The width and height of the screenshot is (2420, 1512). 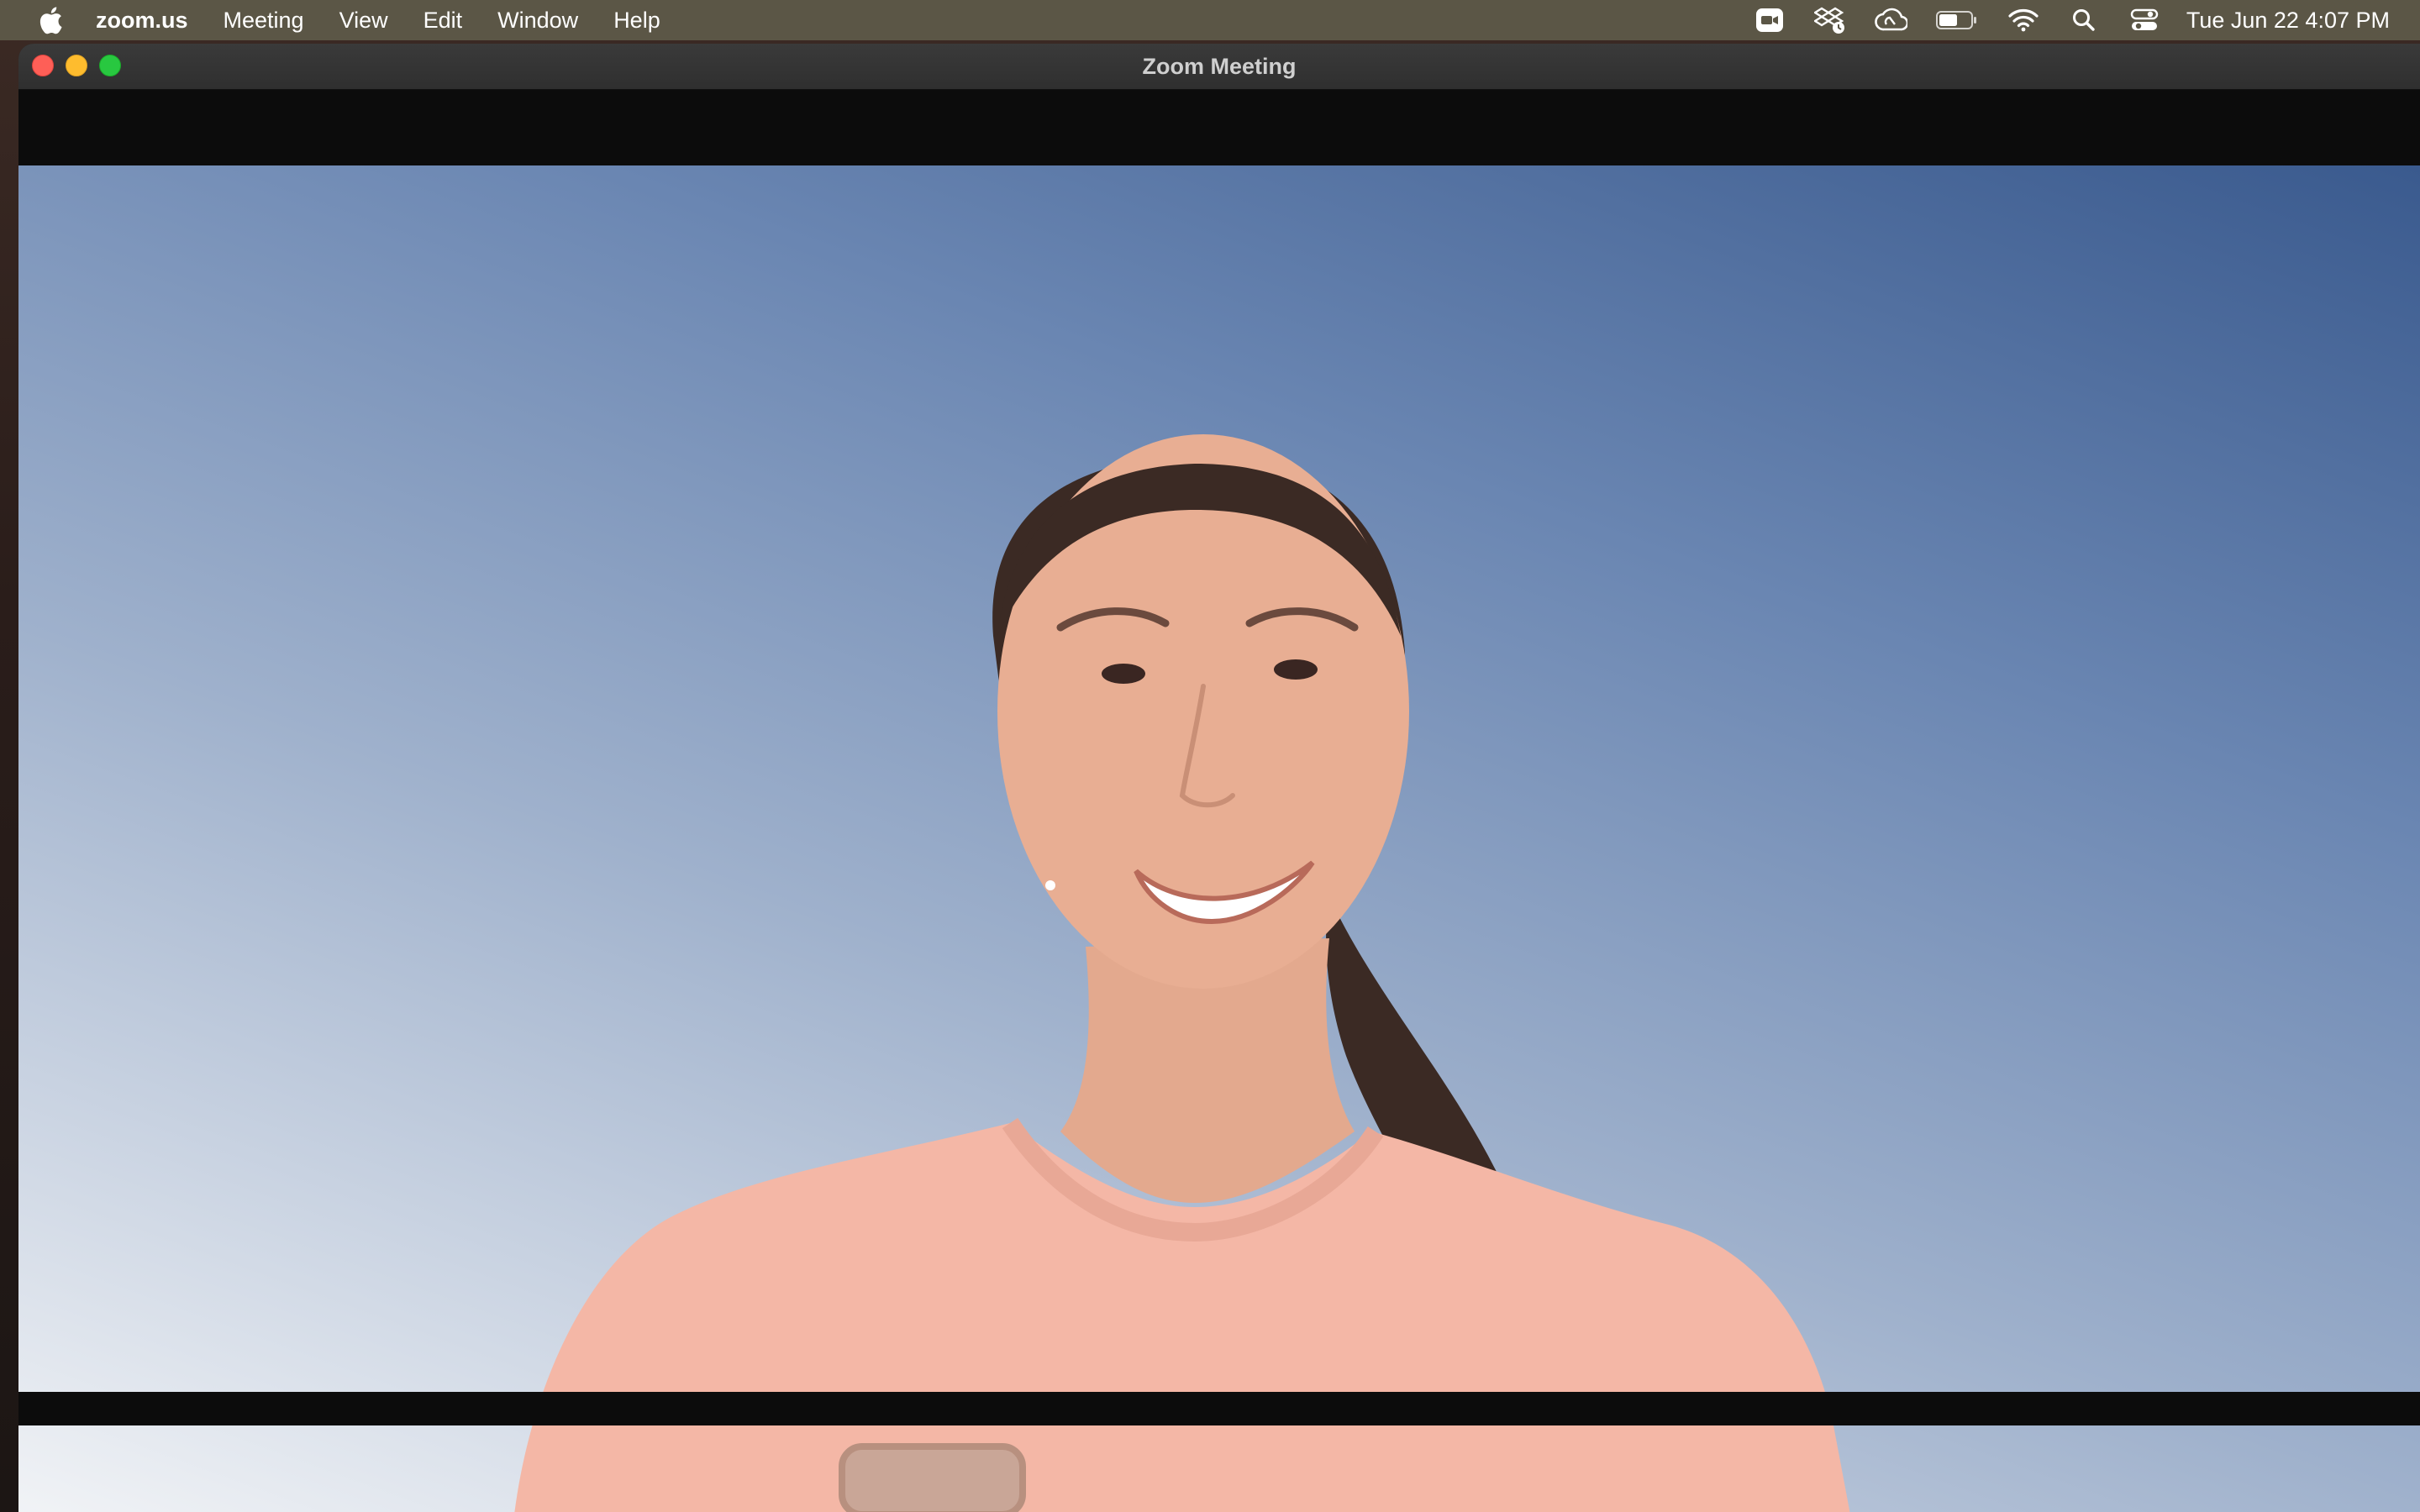 I want to click on meeting-top-bar, so click(x=1219, y=127).